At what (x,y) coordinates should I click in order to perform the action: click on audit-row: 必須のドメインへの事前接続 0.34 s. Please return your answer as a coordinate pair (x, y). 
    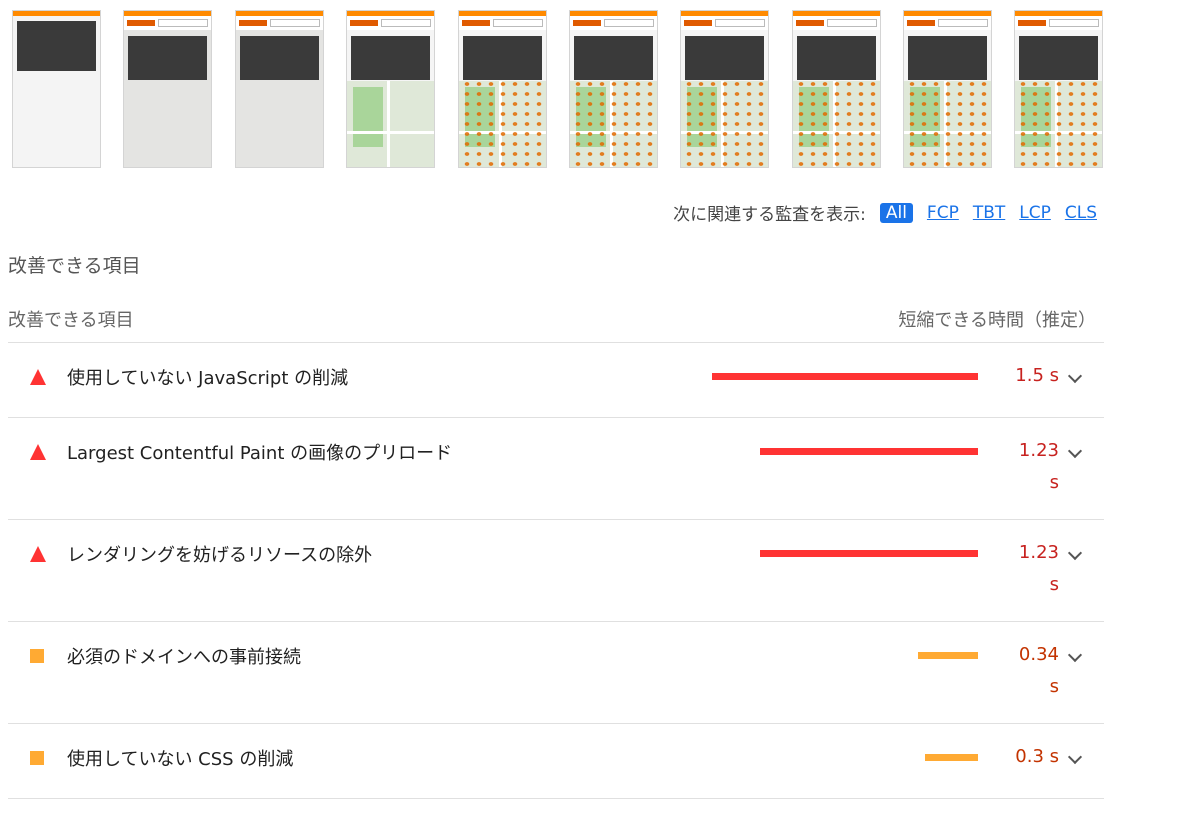
    Looking at the image, I should click on (556, 672).